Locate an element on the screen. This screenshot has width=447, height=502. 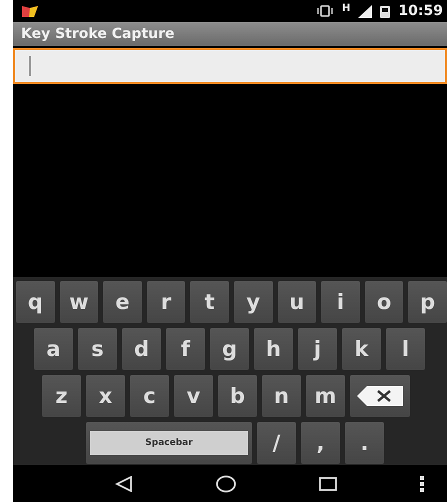
home-icon is located at coordinates (226, 483).